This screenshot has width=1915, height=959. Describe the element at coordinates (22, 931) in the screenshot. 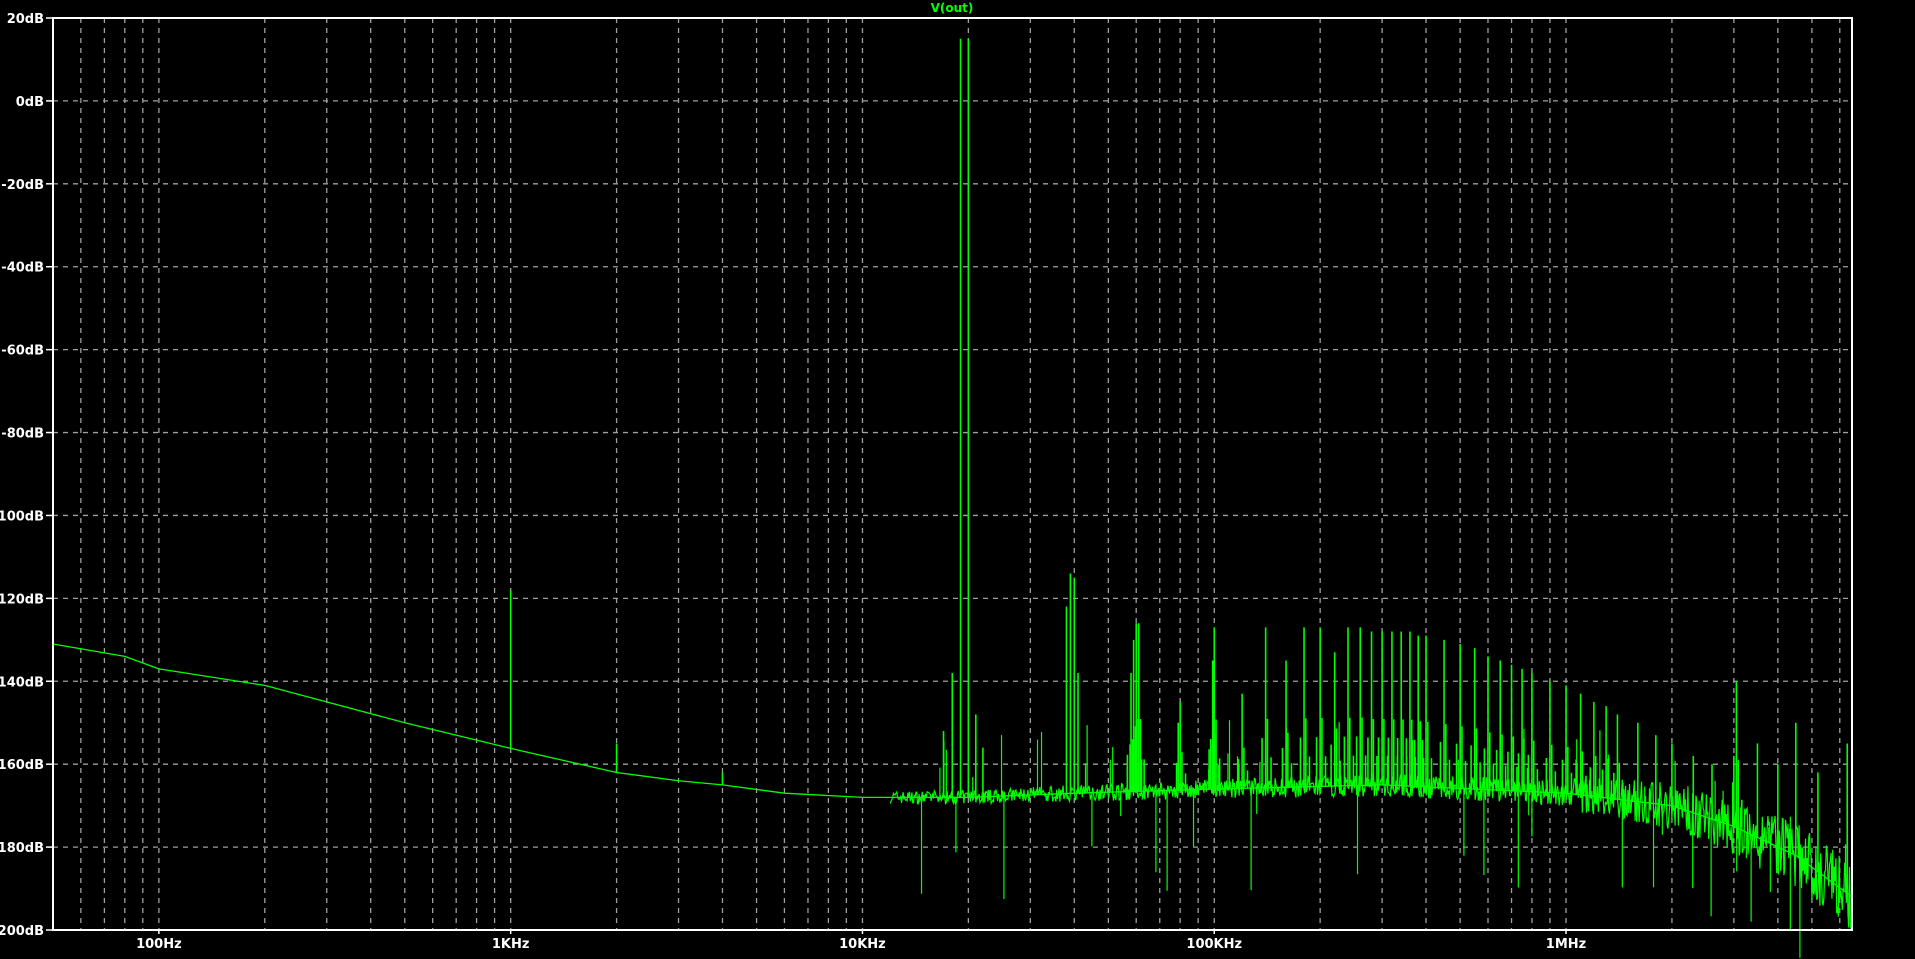

I see `y-tick-label: -200dB` at that location.